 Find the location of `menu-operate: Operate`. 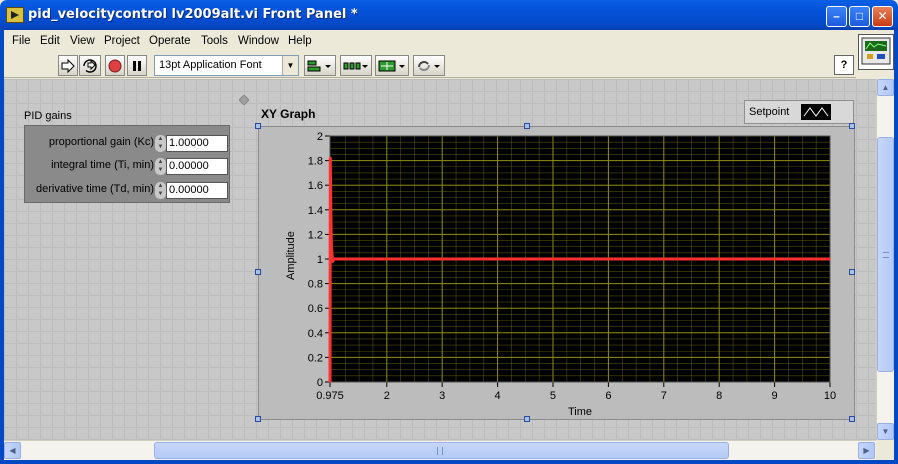

menu-operate: Operate is located at coordinates (170, 41).